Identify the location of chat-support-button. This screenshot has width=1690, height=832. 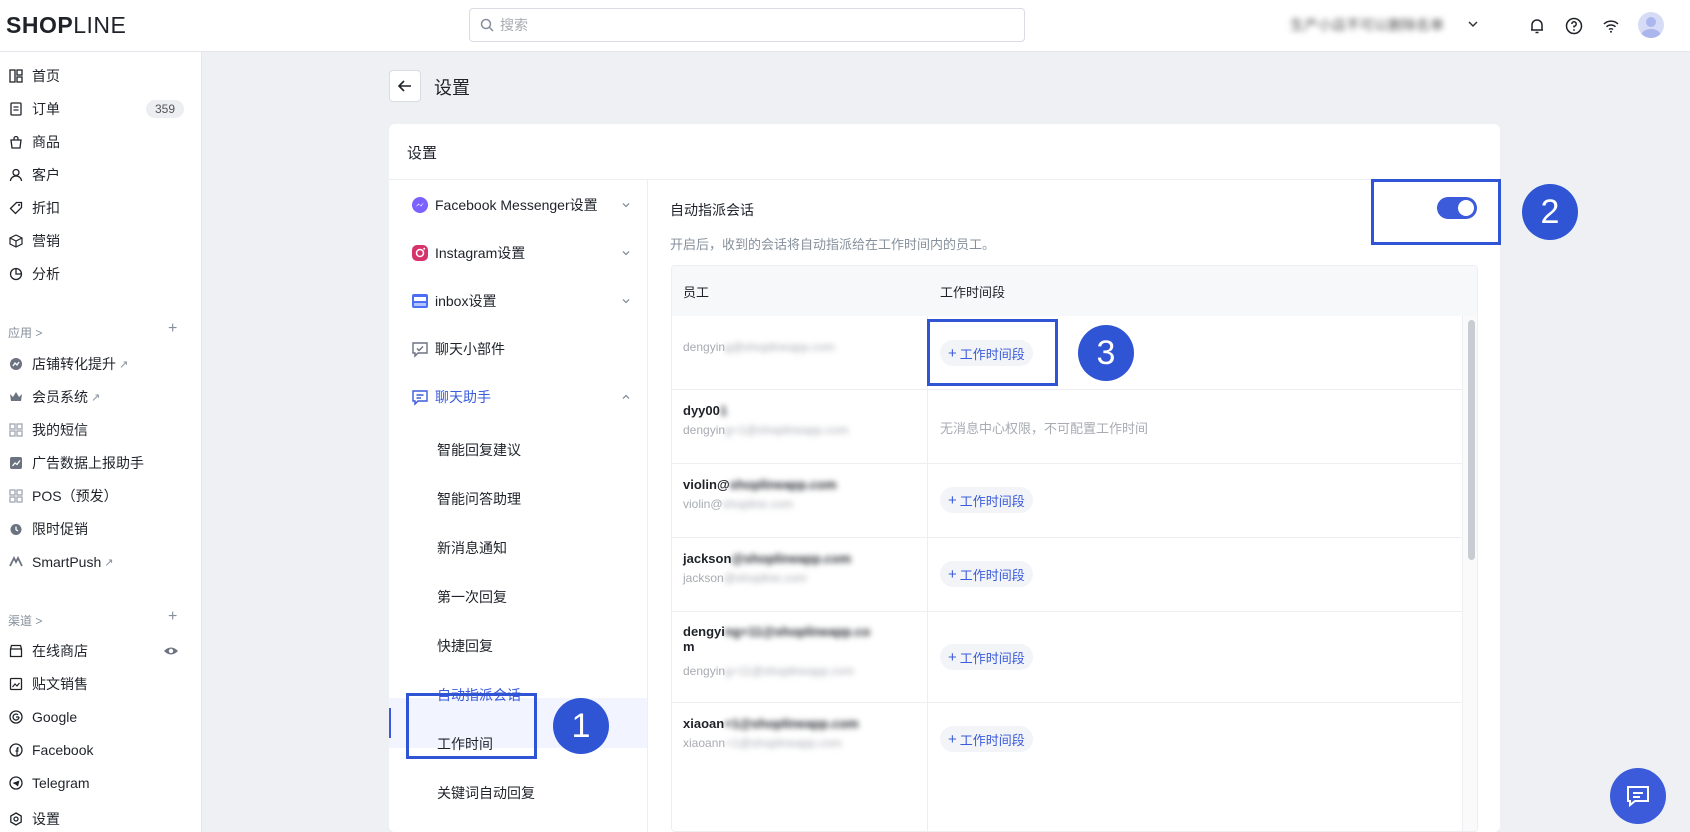
(1638, 796).